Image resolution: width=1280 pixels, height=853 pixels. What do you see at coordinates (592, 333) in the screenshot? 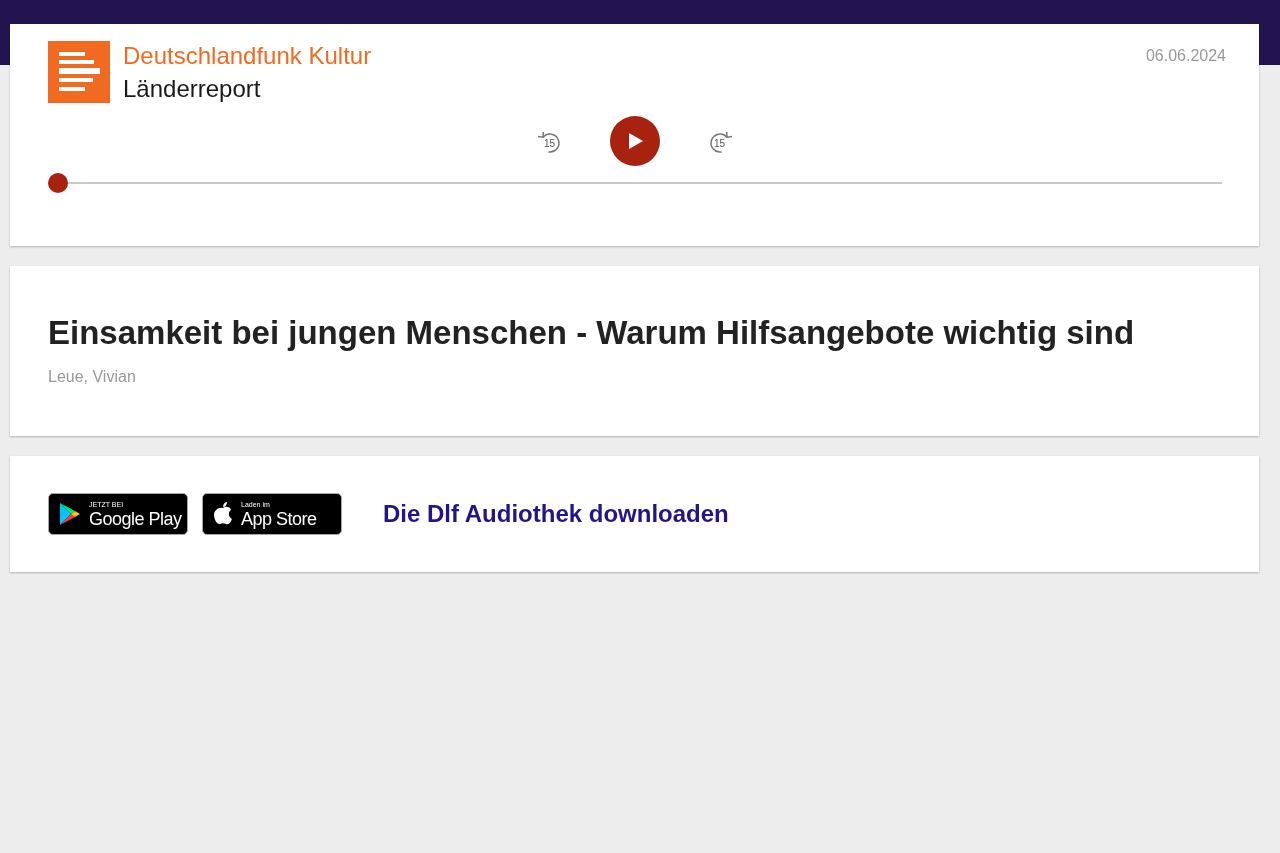
I see `episode-title: Einsamkeit bei jungen Menschen - Warum Hilfsangebote wichtig sind` at bounding box center [592, 333].